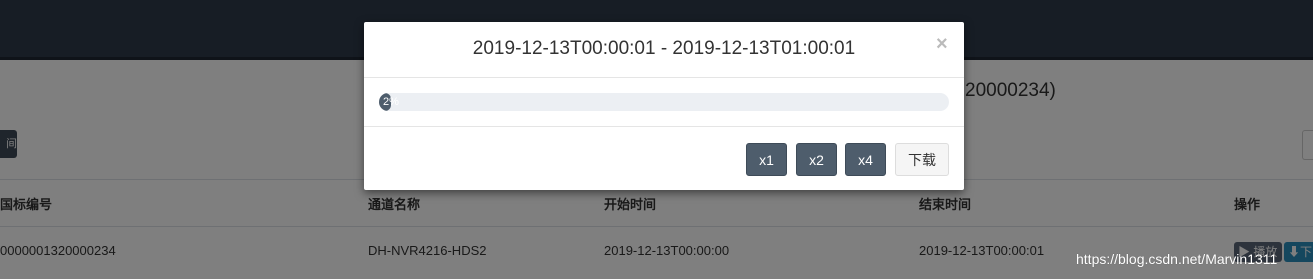 The height and width of the screenshot is (279, 1313). Describe the element at coordinates (865, 159) in the screenshot. I see `speed-x4-button: x4` at that location.